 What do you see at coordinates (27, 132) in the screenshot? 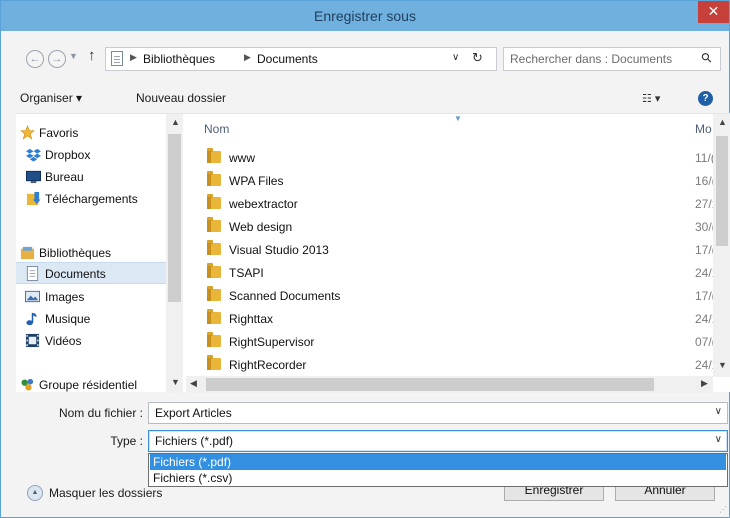
I see `star-icon` at bounding box center [27, 132].